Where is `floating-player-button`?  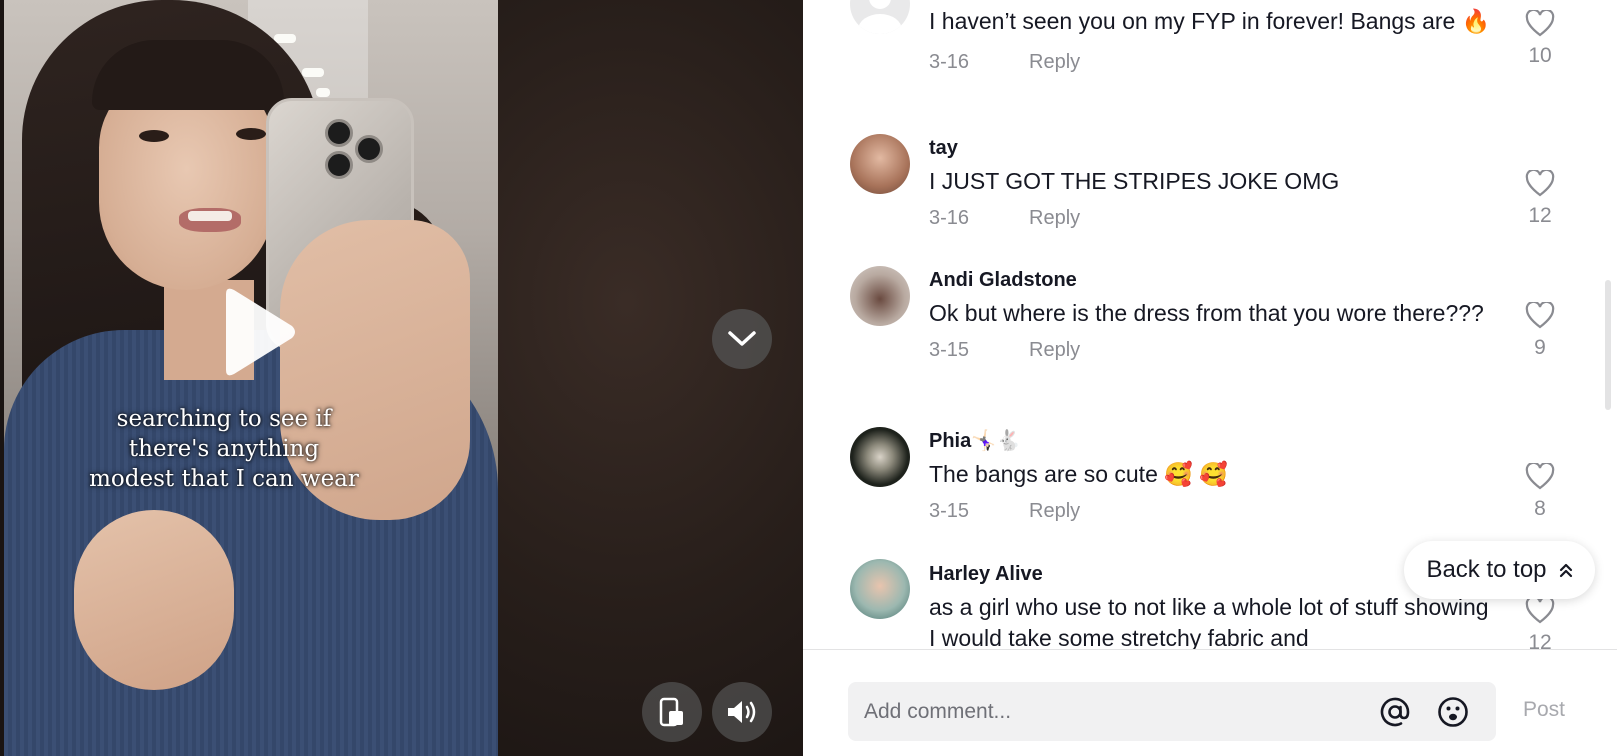
floating-player-button is located at coordinates (672, 712).